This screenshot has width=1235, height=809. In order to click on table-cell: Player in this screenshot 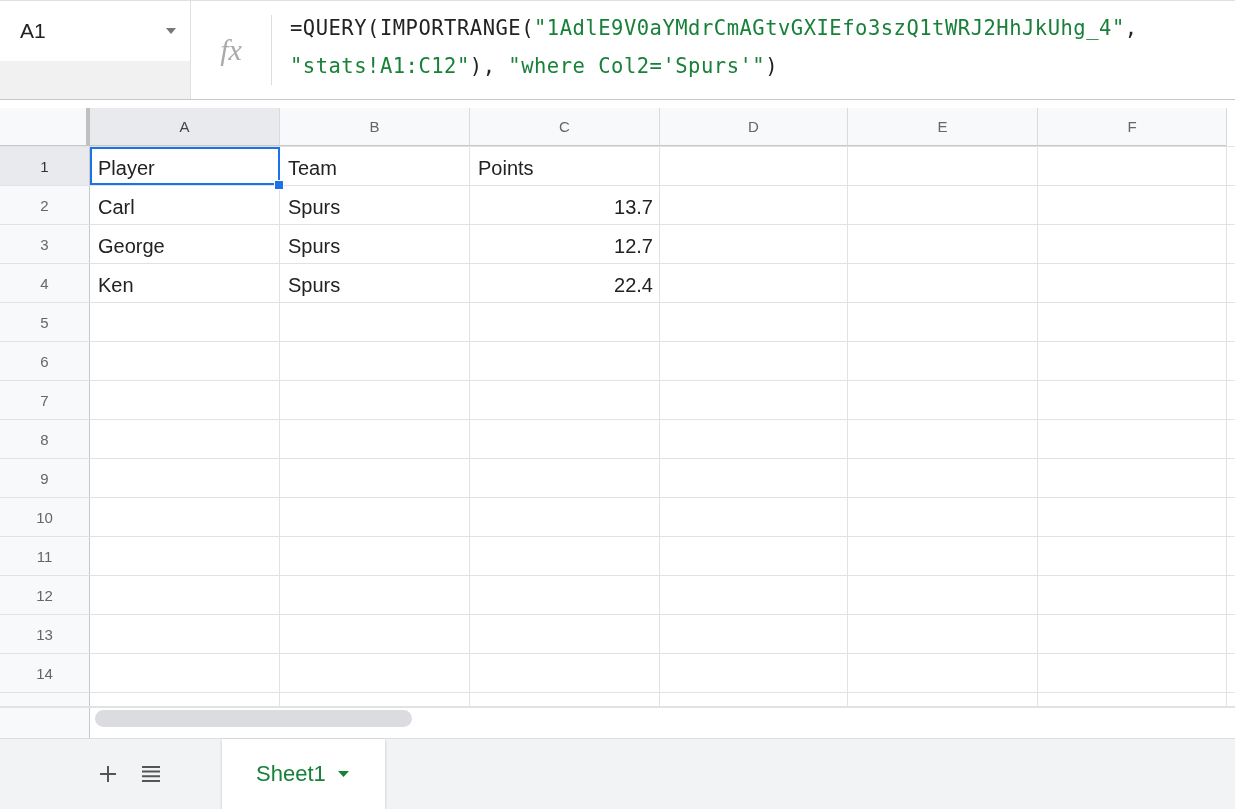, I will do `click(185, 166)`.